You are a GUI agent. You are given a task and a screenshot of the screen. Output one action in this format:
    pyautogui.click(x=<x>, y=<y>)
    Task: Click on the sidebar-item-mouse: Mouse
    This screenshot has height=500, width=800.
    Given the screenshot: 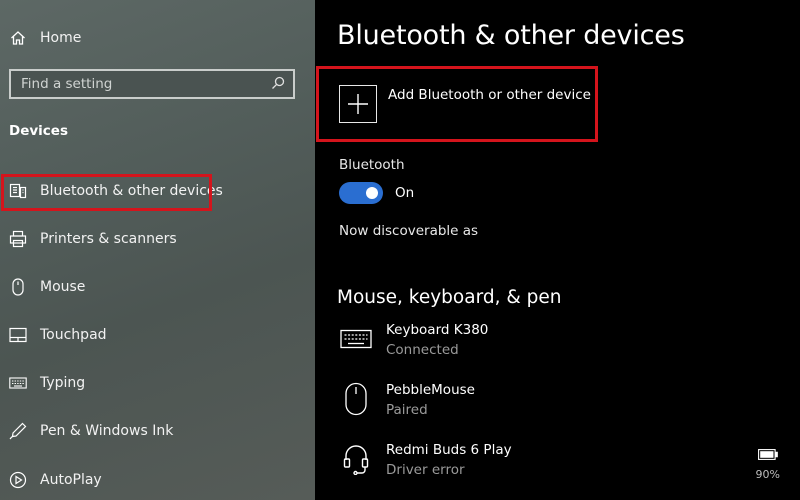 What is the action you would take?
    pyautogui.click(x=157, y=287)
    